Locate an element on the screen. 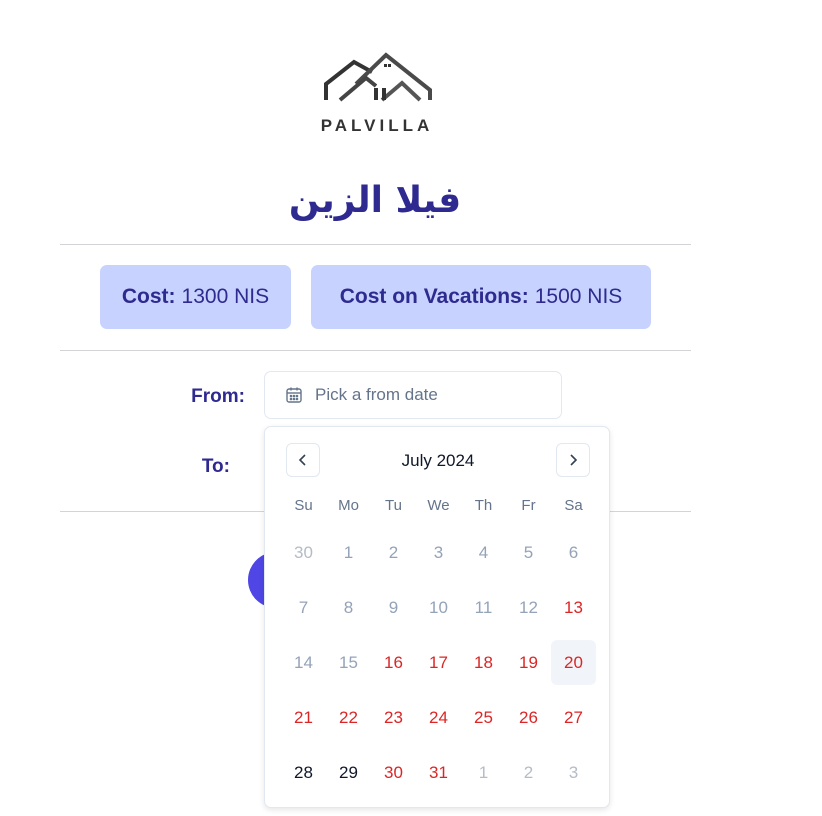 The image size is (822, 816). weekday-header: Su is located at coordinates (303, 505).